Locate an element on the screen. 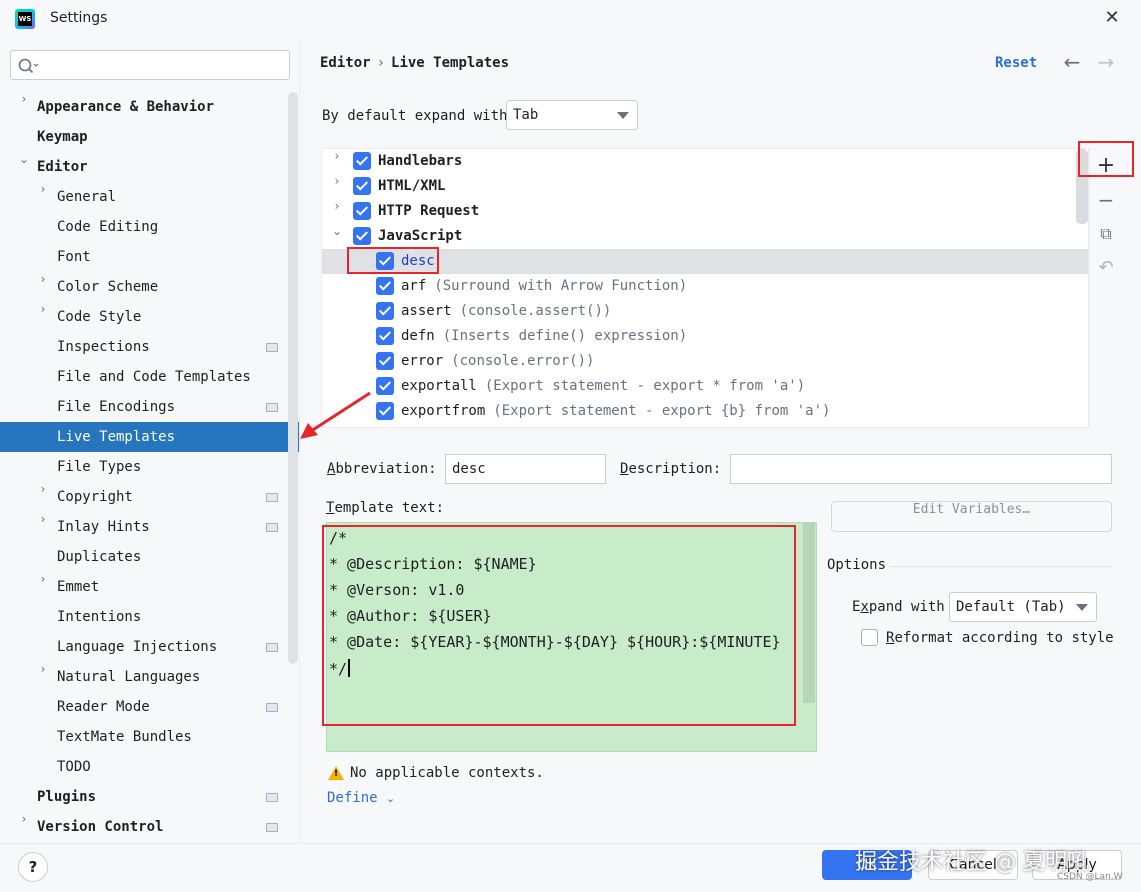 This screenshot has width=1141, height=892. template-row: arf (Surround with Arrow Function) is located at coordinates (705, 286).